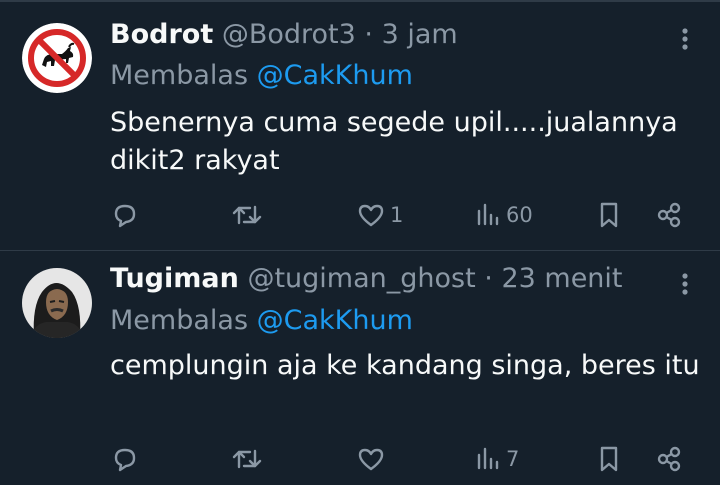 Image resolution: width=720 pixels, height=485 pixels. Describe the element at coordinates (519, 215) in the screenshot. I see `views-count: 60` at that location.